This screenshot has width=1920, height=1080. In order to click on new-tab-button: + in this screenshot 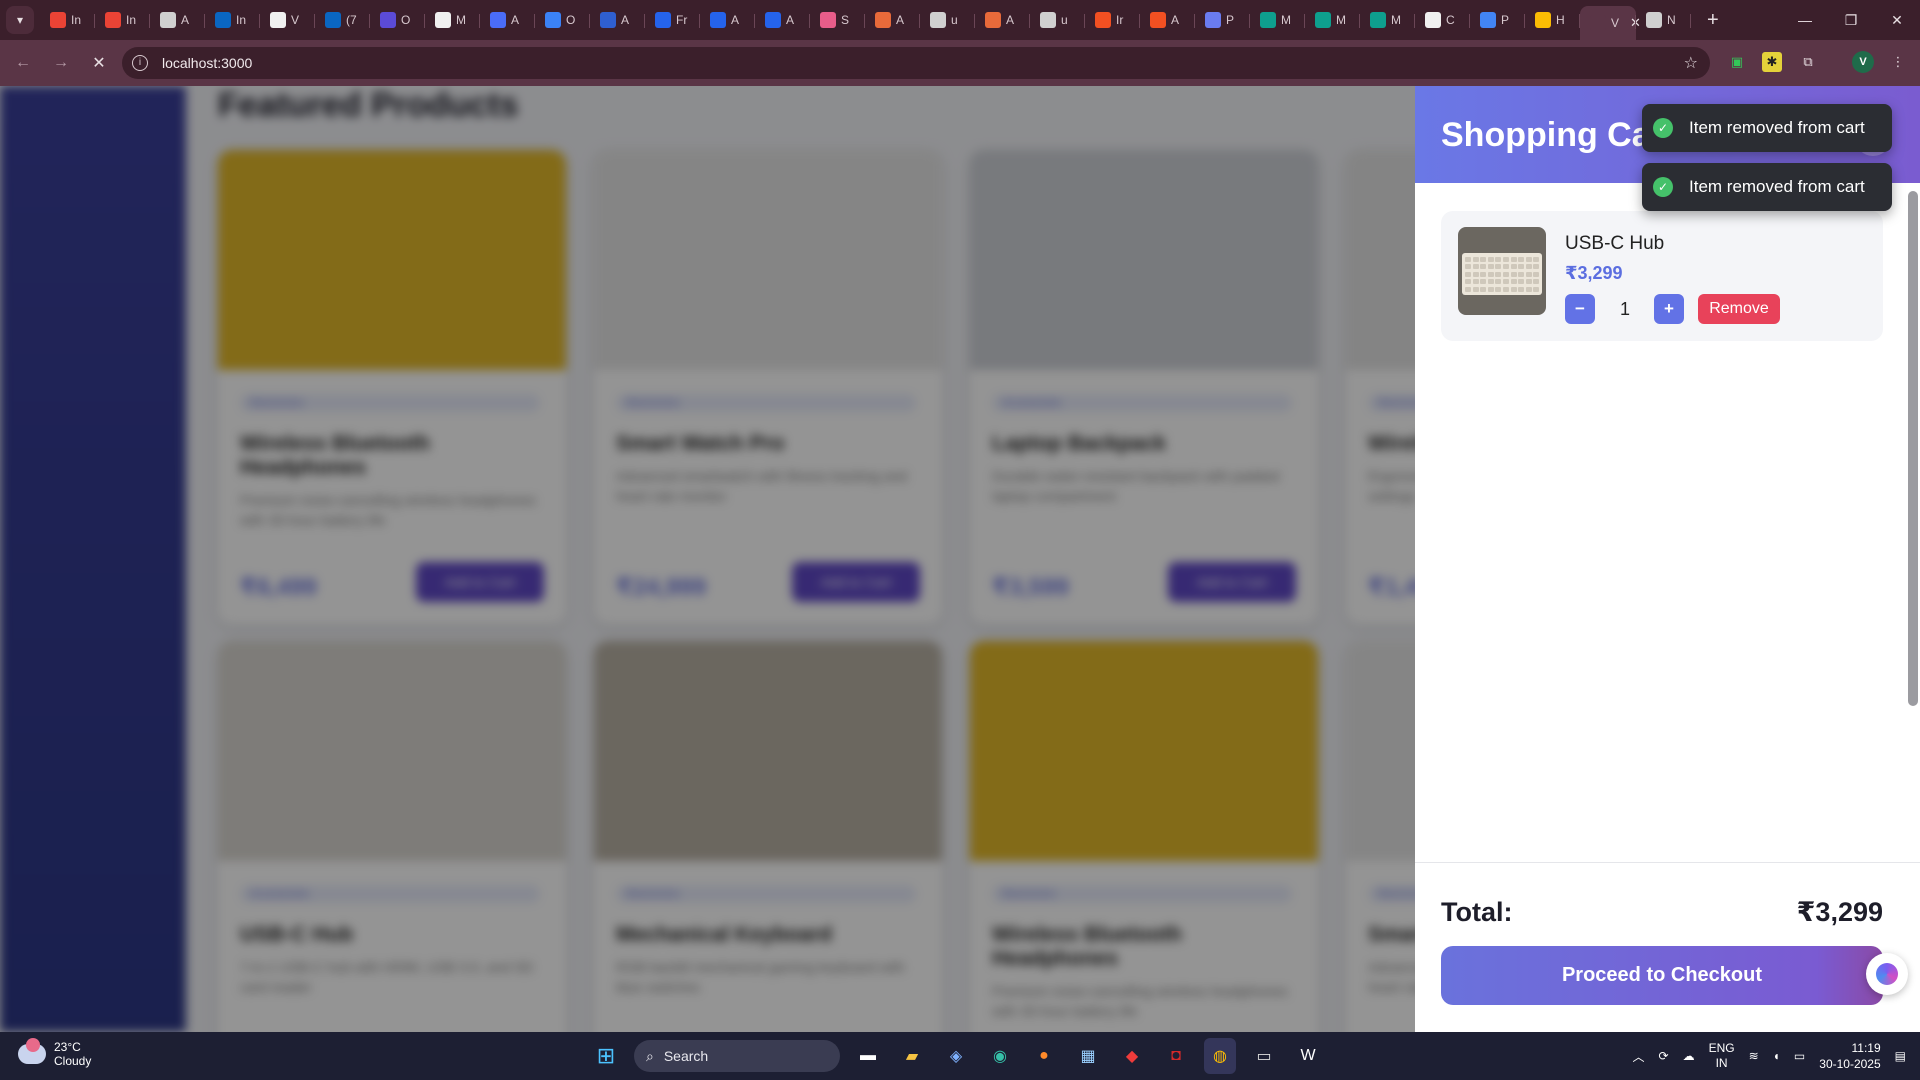, I will do `click(1713, 20)`.